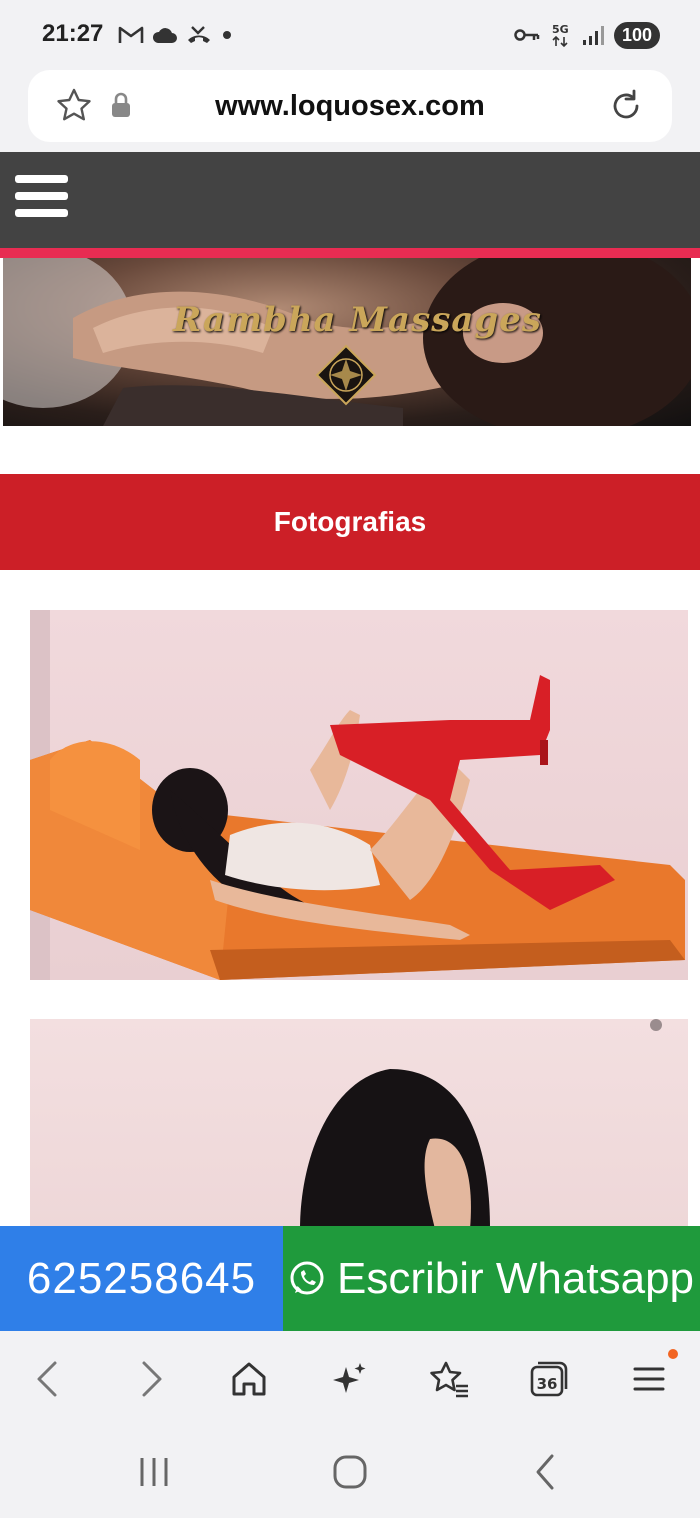 This screenshot has width=700, height=1518. What do you see at coordinates (131, 34) in the screenshot?
I see `gmail-icon` at bounding box center [131, 34].